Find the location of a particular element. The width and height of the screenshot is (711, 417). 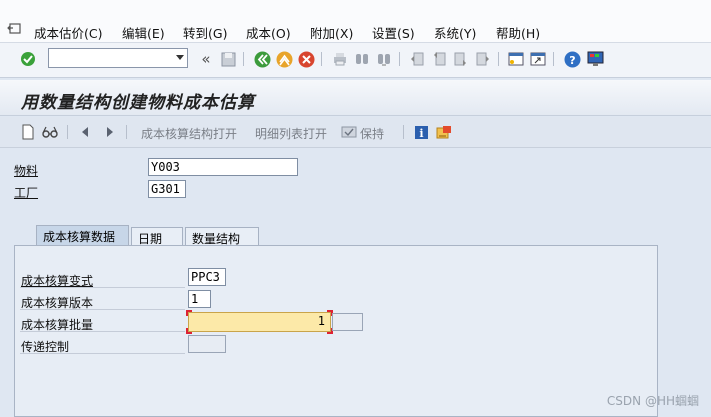

print-icon is located at coordinates (340, 59).